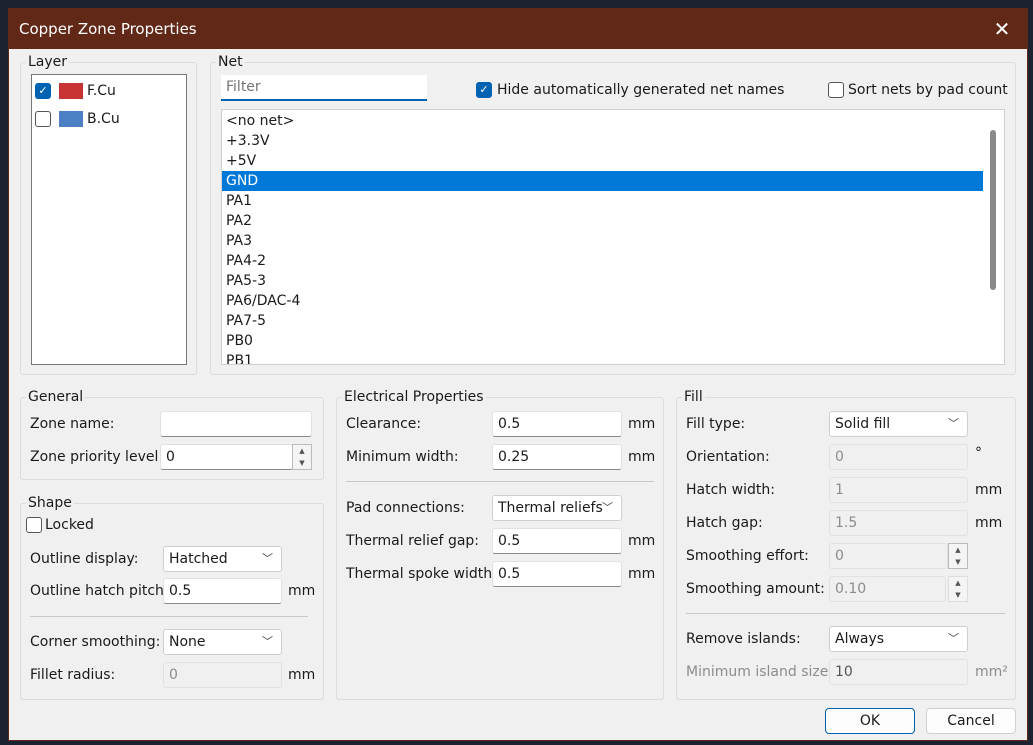 The image size is (1033, 745). Describe the element at coordinates (602, 281) in the screenshot. I see `net-list-item: PA5-3` at that location.